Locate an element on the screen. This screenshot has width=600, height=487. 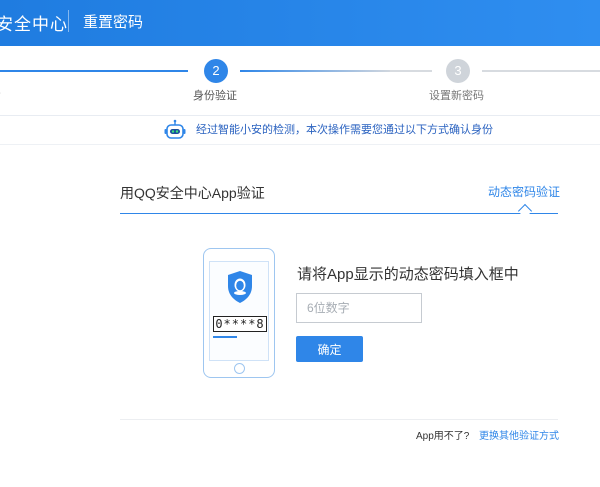
section-divider is located at coordinates (300, 144).